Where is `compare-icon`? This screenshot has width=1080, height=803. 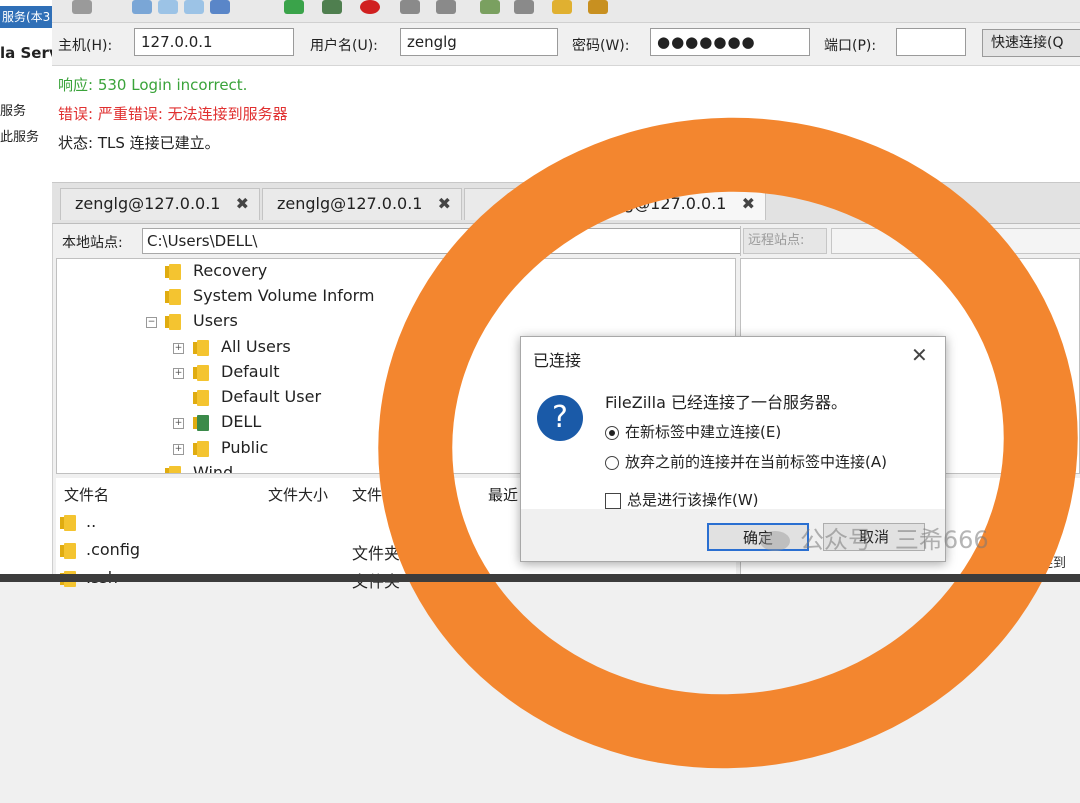 compare-icon is located at coordinates (562, 7).